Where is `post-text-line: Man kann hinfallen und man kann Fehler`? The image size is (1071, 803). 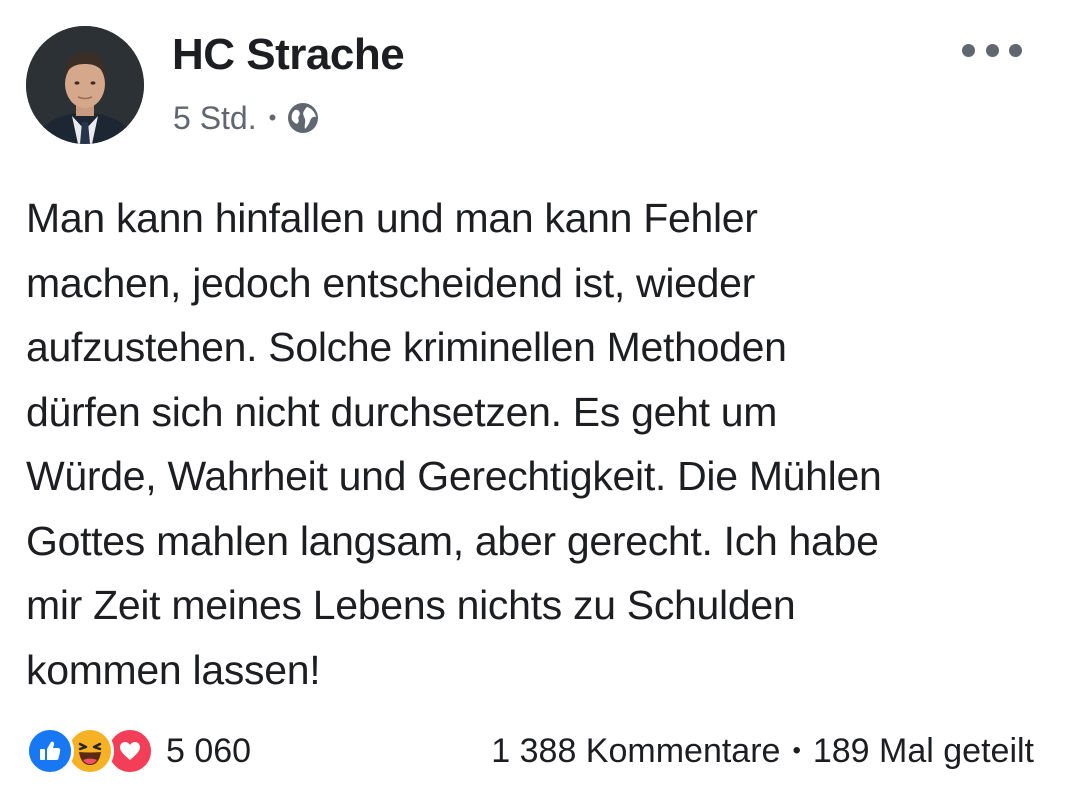
post-text-line: Man kann hinfallen und man kann Fehler is located at coordinates (392, 218).